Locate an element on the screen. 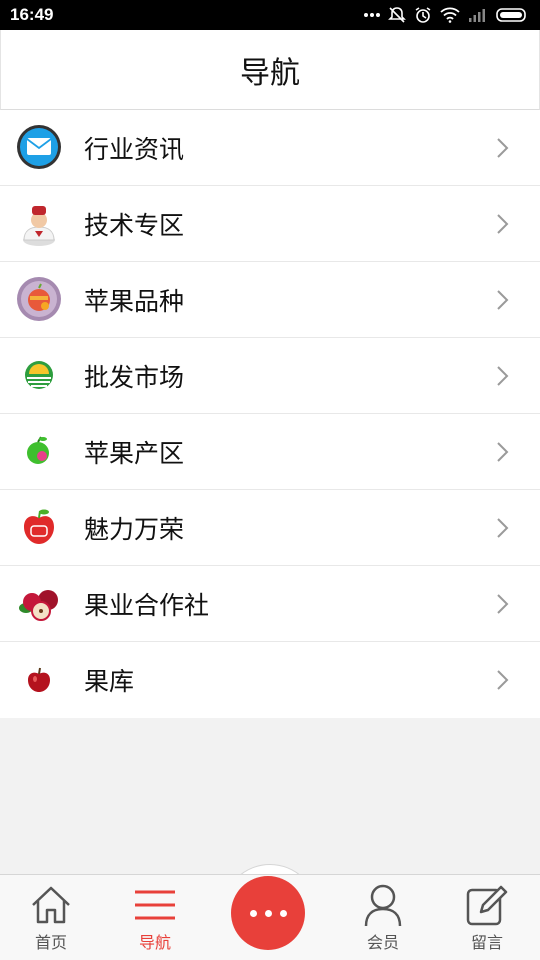 Image resolution: width=540 pixels, height=960 pixels. wifi-icon is located at coordinates (450, 15).